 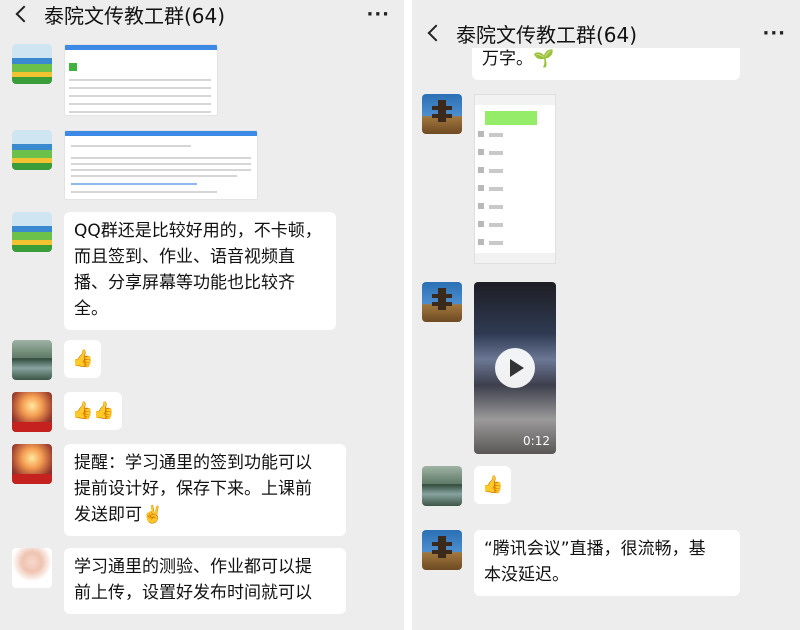 I want to click on message-line: 本没延迟。, so click(x=526, y=575).